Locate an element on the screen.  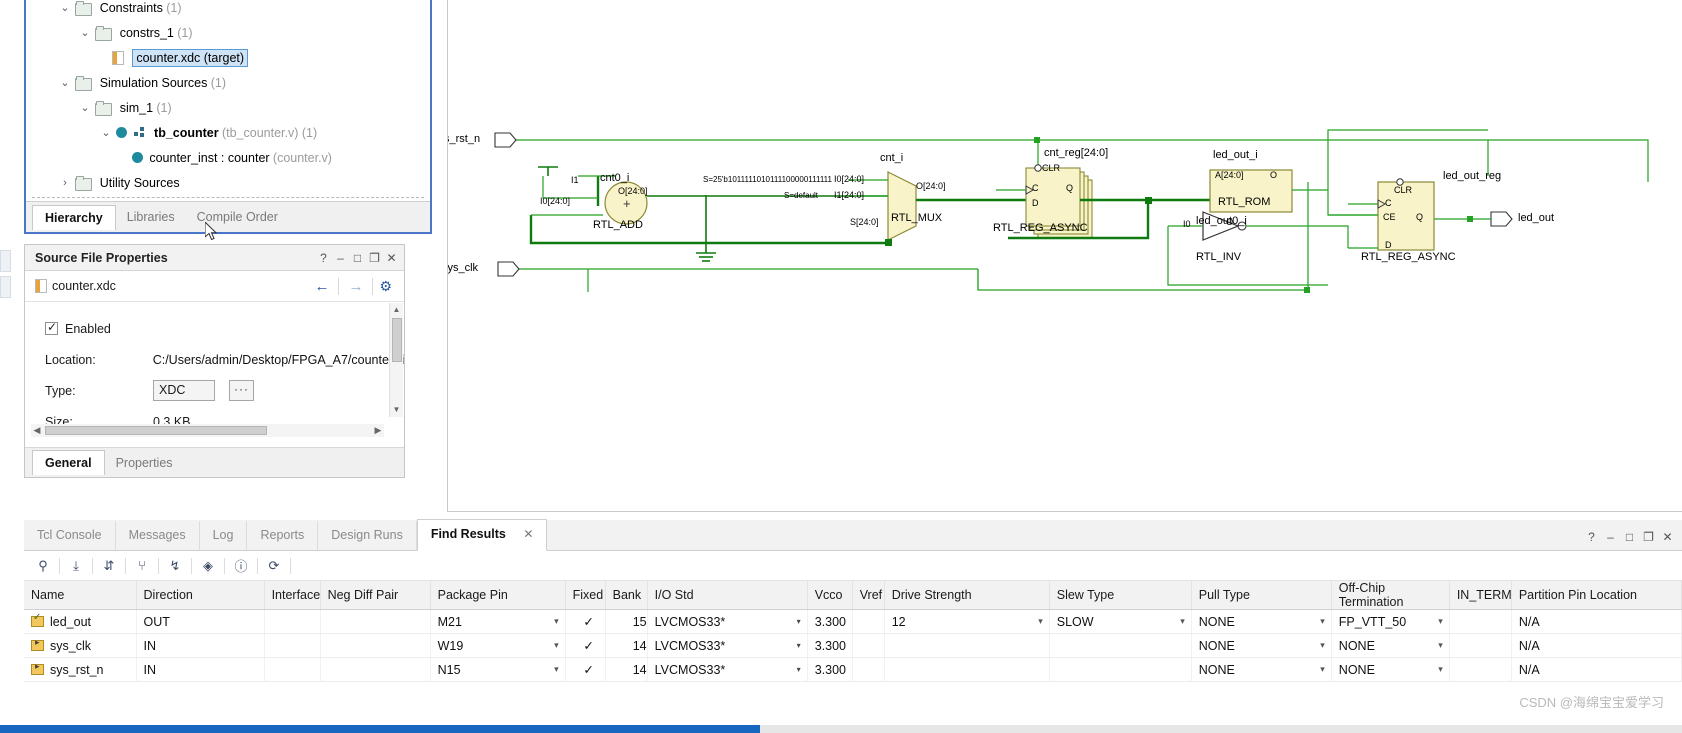
col-partition-pin-location: Partition Pin Location is located at coordinates (1596, 595).